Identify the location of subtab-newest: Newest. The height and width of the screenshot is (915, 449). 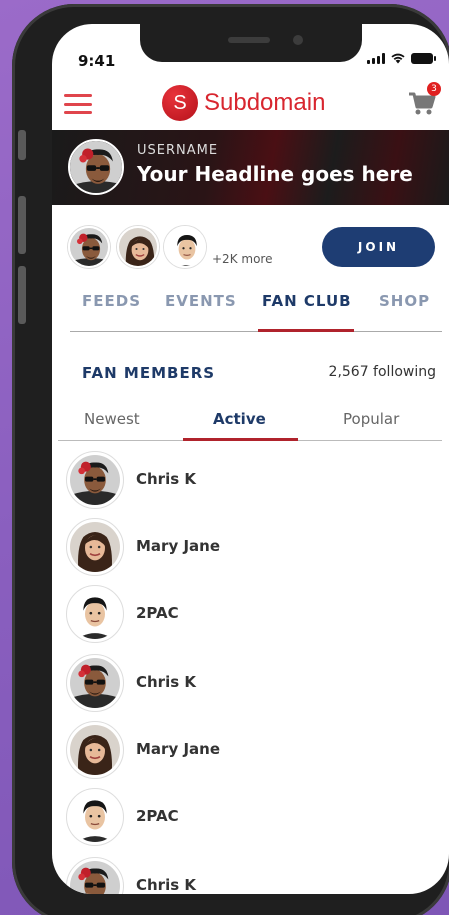
(112, 419).